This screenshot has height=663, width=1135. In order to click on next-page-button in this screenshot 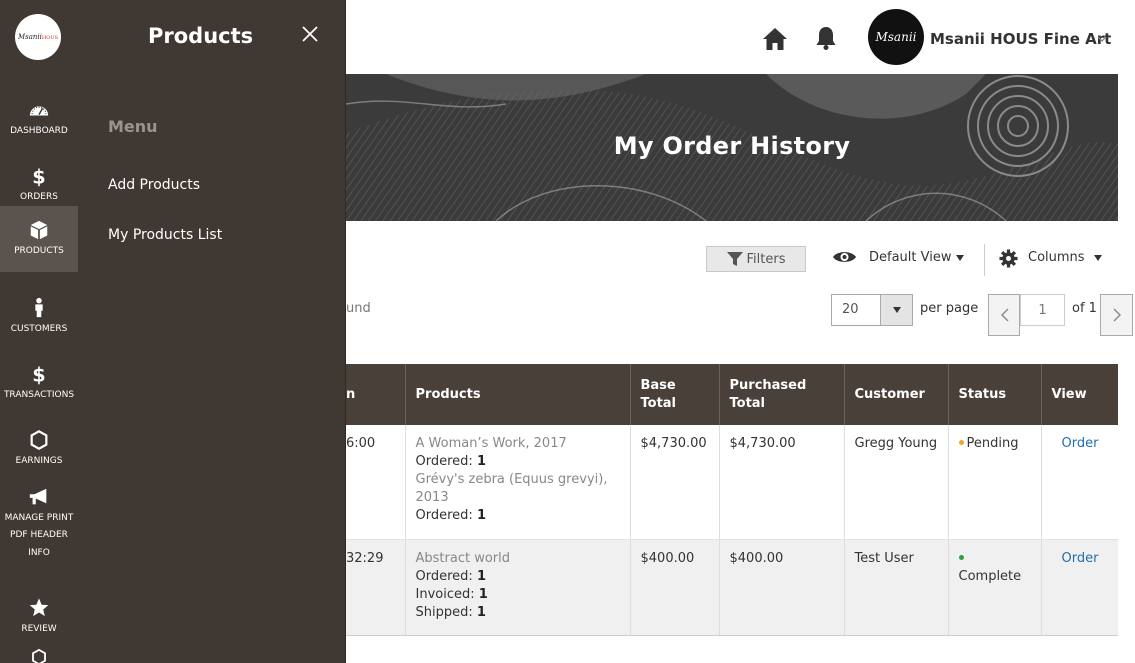, I will do `click(1116, 315)`.